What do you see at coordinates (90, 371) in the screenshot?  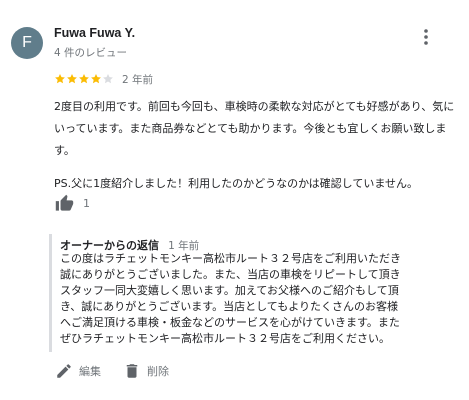 I see `edit-label: 編集` at bounding box center [90, 371].